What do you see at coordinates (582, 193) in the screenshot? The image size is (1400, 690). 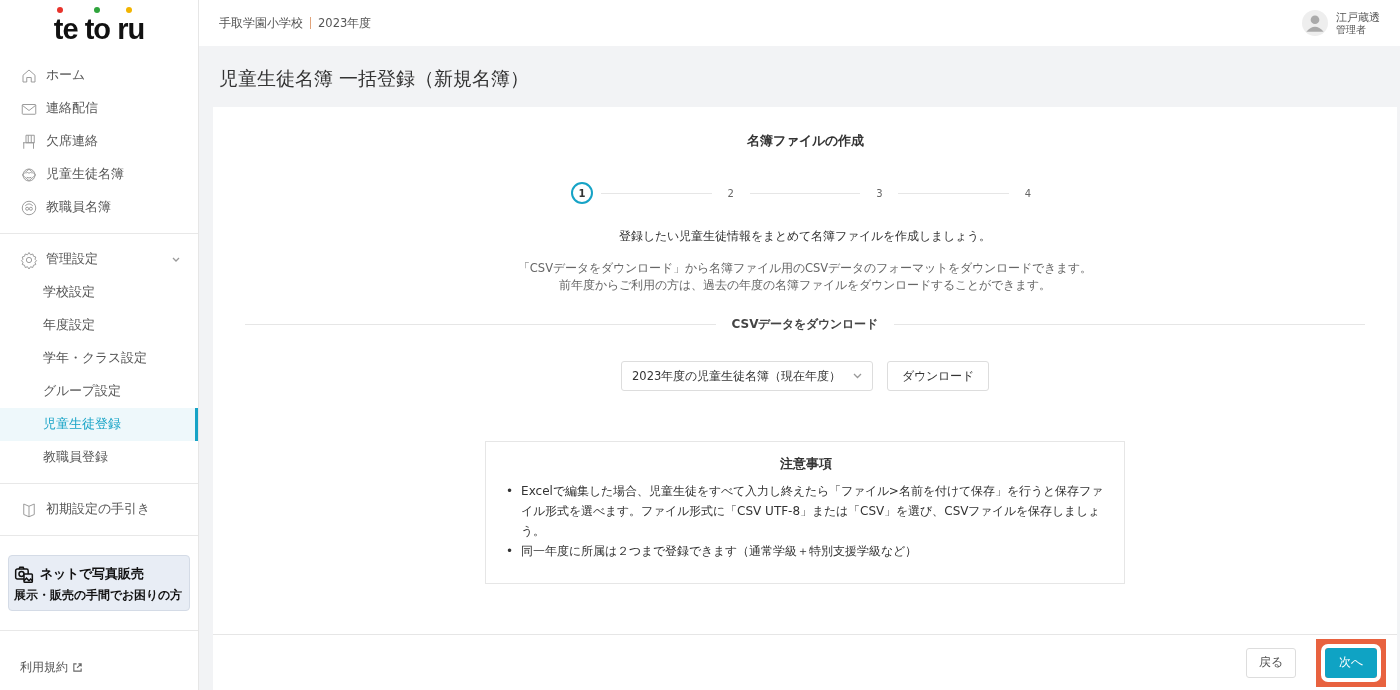 I see `step-indicator: 1` at bounding box center [582, 193].